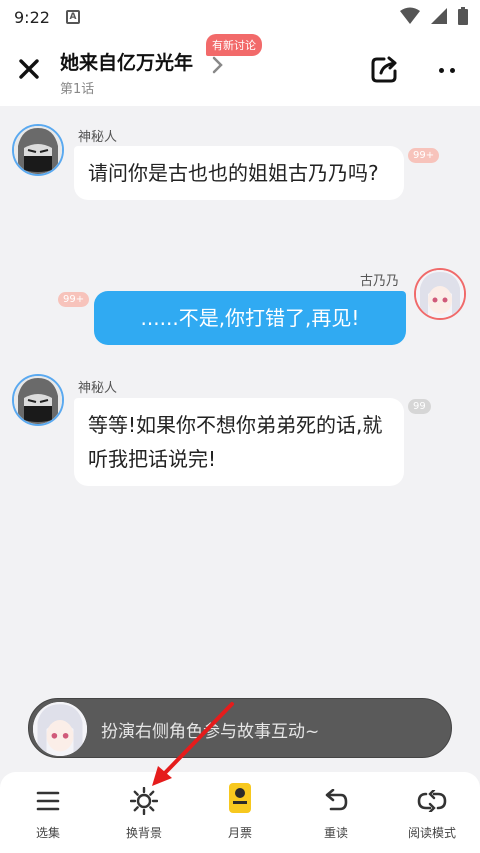 Image resolution: width=480 pixels, height=853 pixels. I want to click on avatar-gu-nainai, so click(440, 294).